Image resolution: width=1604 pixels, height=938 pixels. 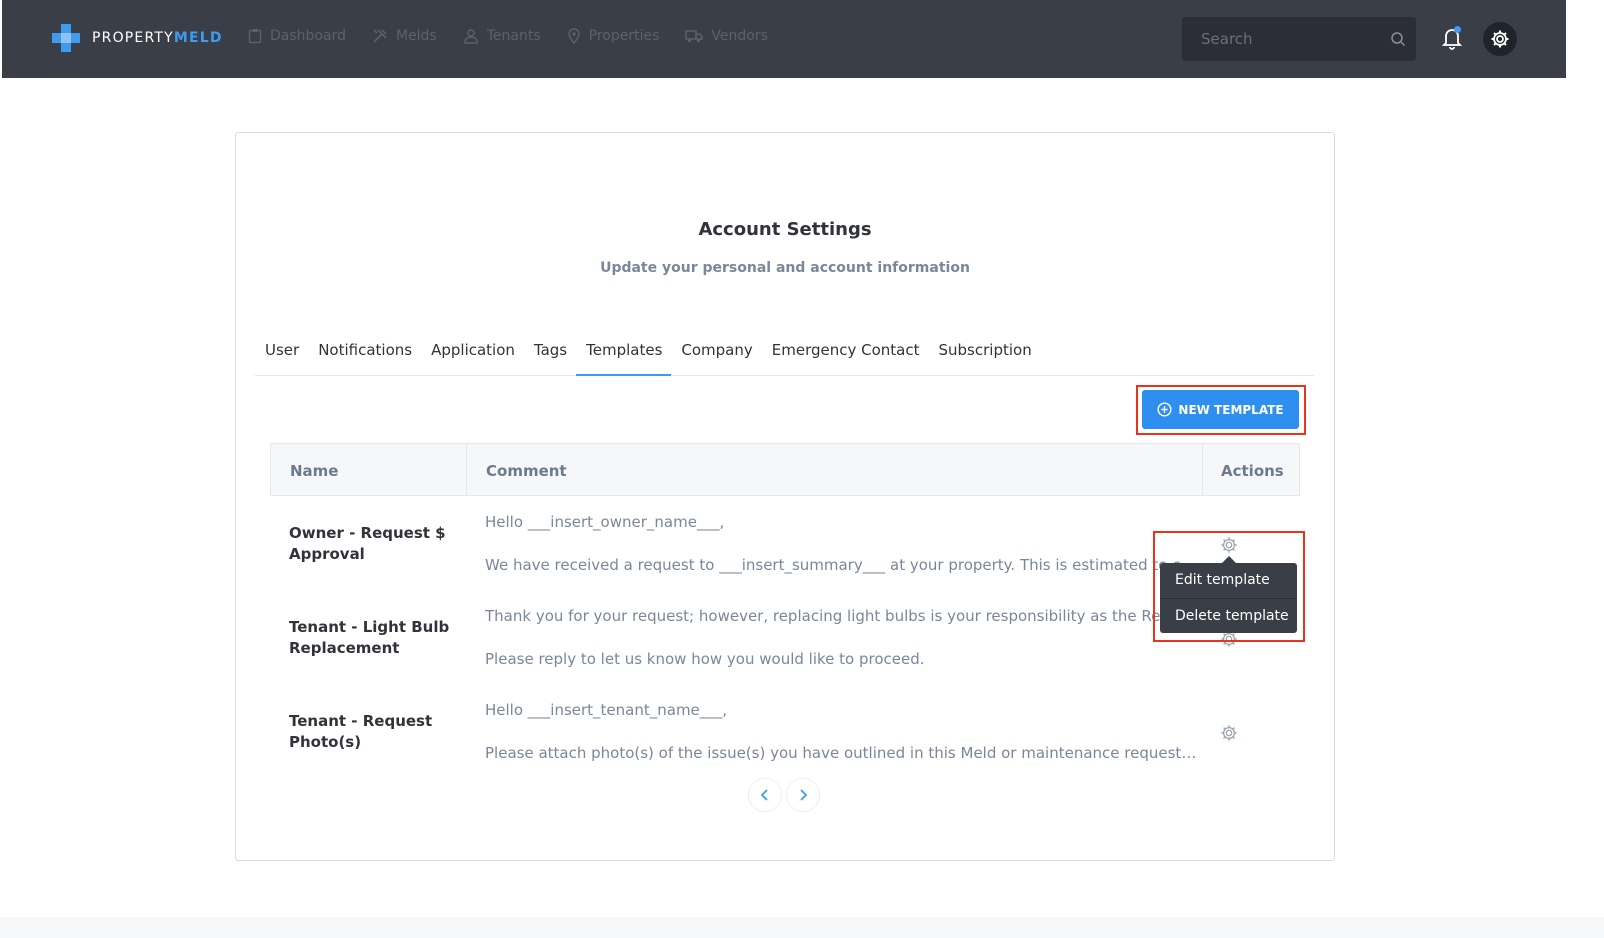 I want to click on table-header: Name Comment Actions, so click(x=785, y=469).